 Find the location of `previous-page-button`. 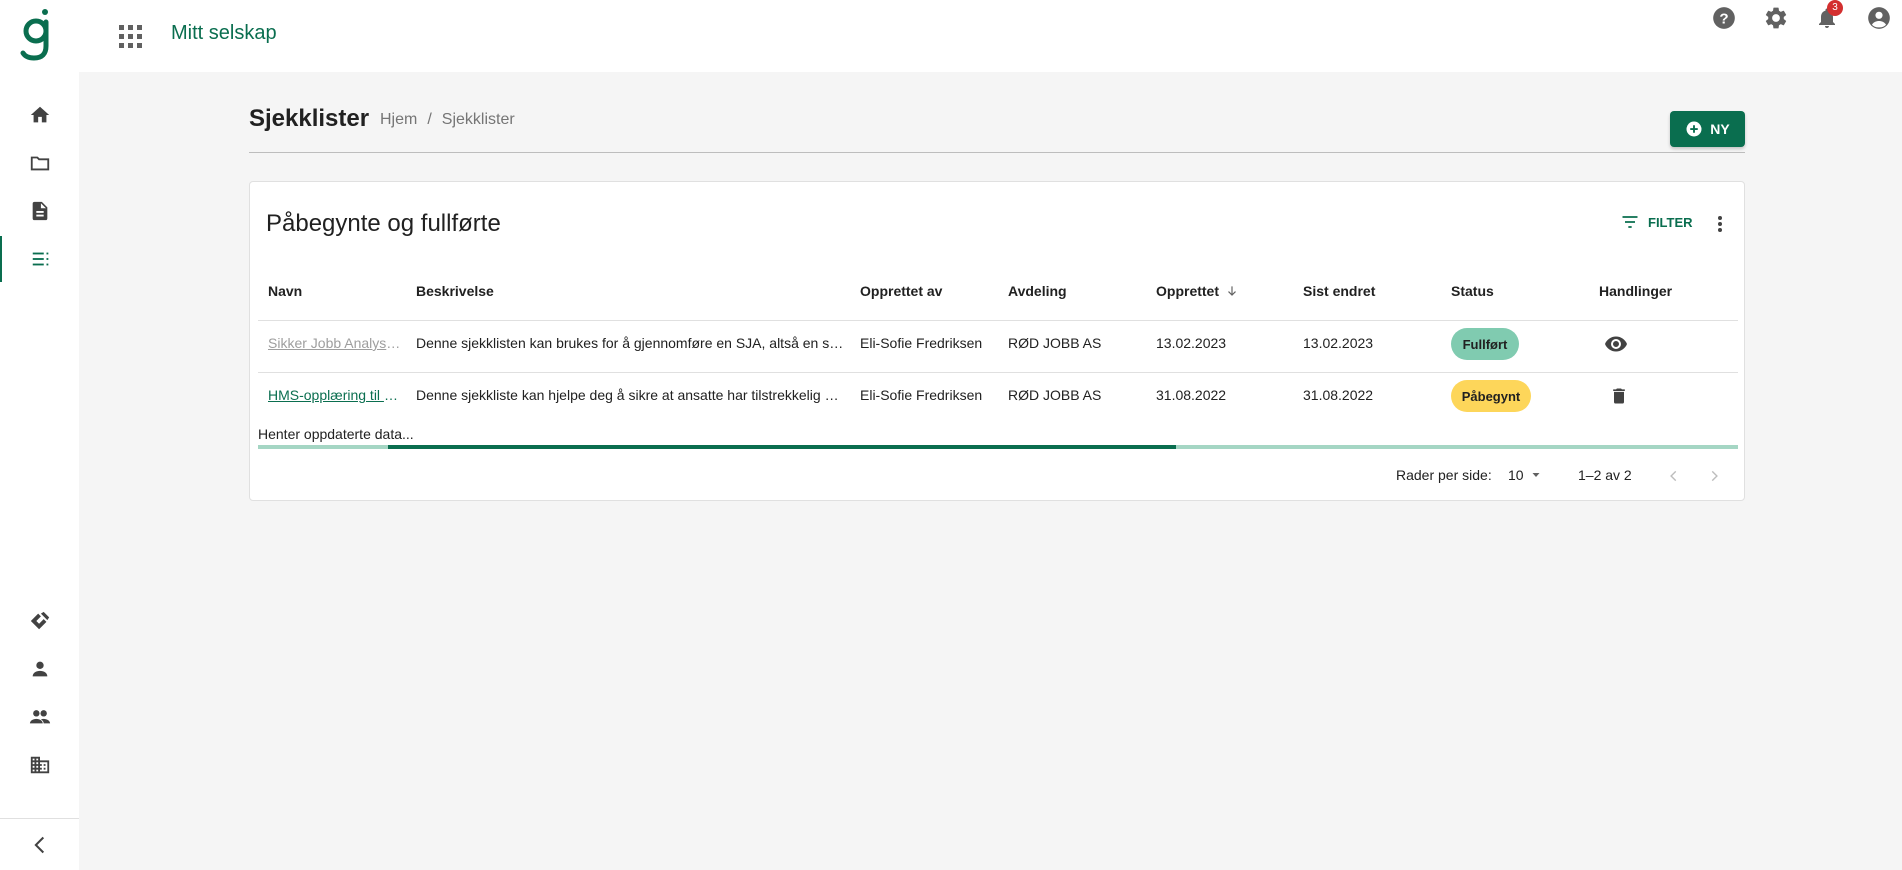

previous-page-button is located at coordinates (1674, 476).